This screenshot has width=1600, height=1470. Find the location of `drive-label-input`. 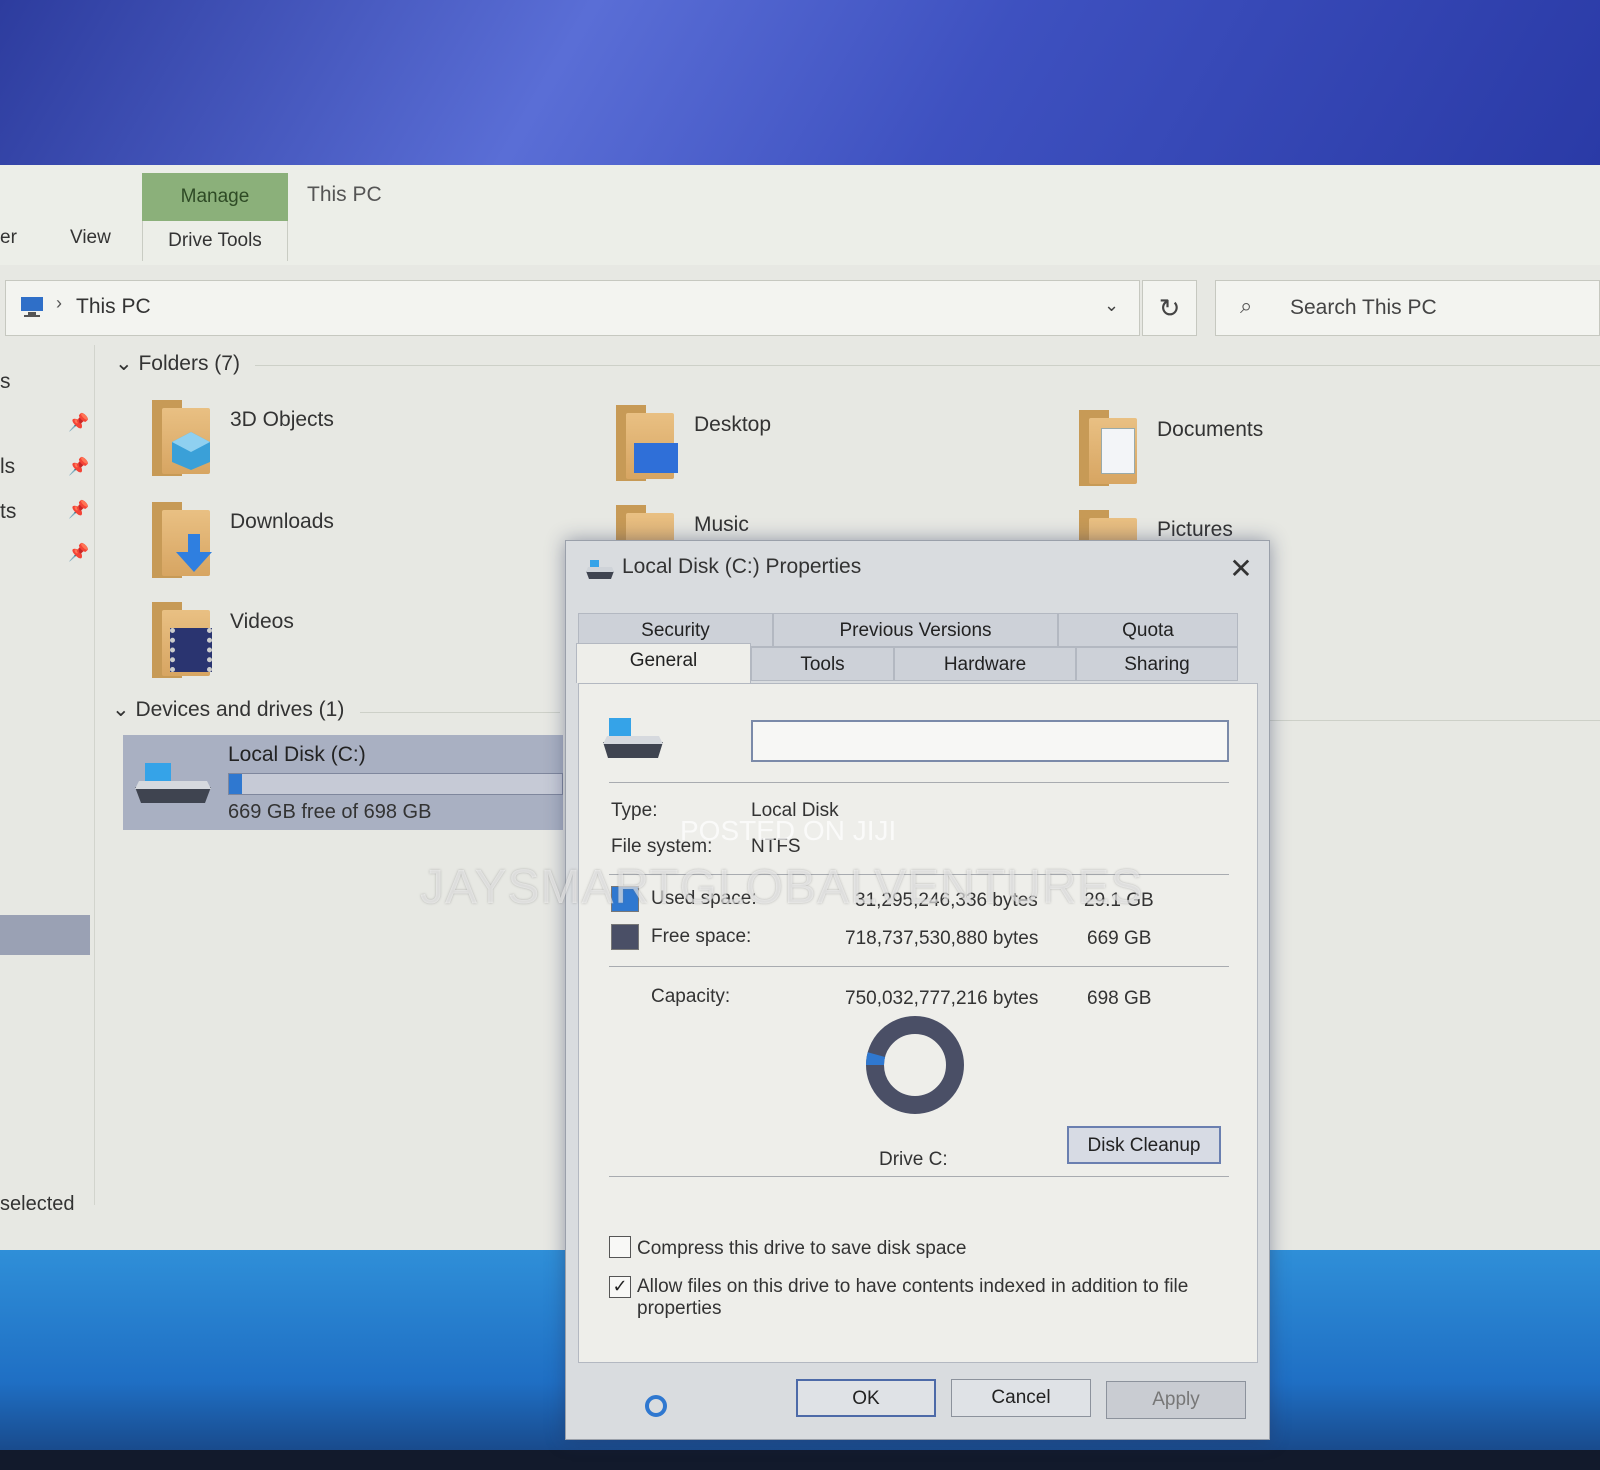

drive-label-input is located at coordinates (990, 741).